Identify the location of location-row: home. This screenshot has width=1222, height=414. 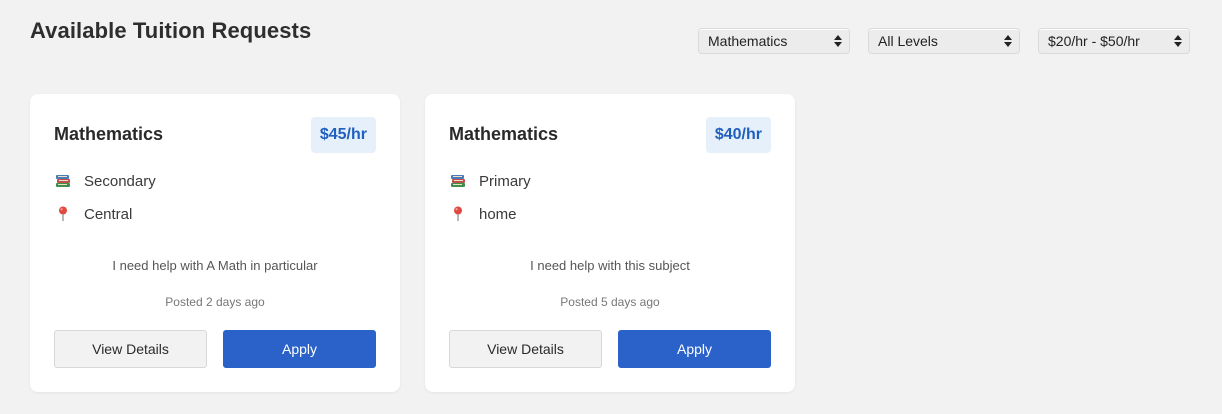
(483, 214).